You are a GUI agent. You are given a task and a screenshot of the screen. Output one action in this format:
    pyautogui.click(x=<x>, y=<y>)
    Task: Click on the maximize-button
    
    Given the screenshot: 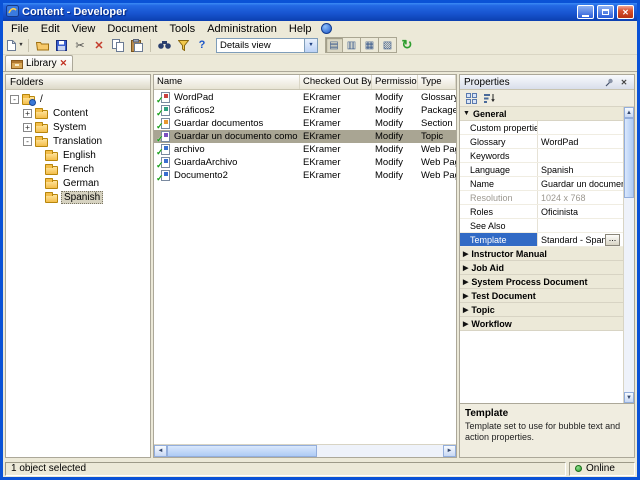 What is the action you would take?
    pyautogui.click(x=605, y=12)
    